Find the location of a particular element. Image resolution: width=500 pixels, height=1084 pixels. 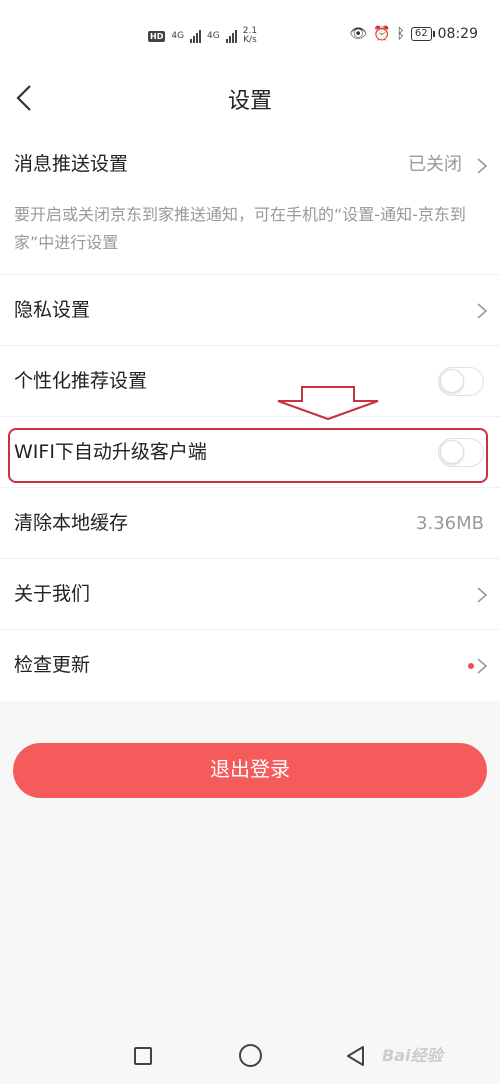

annotation-arrow-down is located at coordinates (328, 403).